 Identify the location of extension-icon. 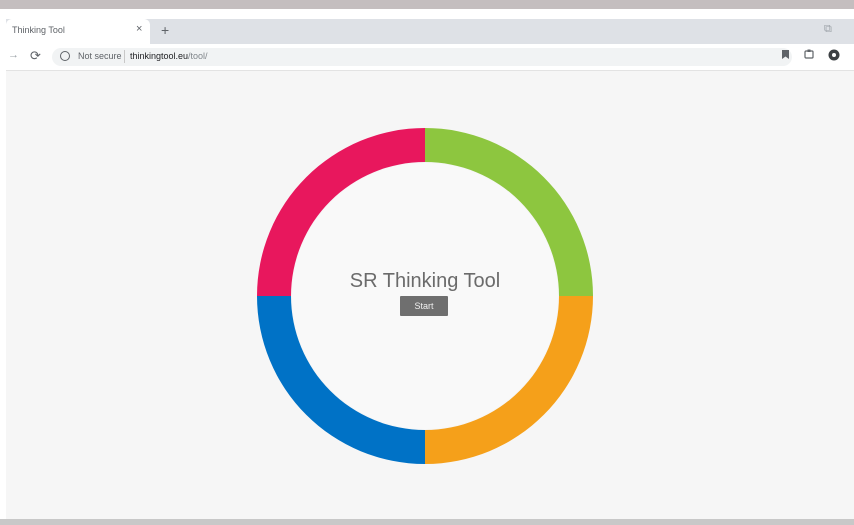
(809, 55).